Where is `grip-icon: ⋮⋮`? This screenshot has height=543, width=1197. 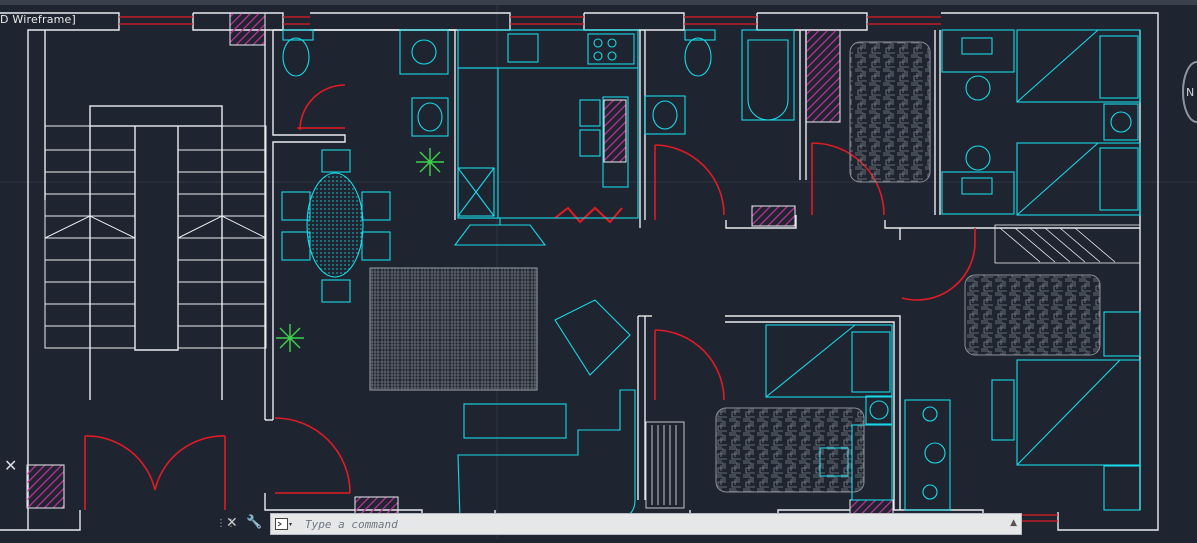 grip-icon: ⋮⋮ is located at coordinates (226, 524).